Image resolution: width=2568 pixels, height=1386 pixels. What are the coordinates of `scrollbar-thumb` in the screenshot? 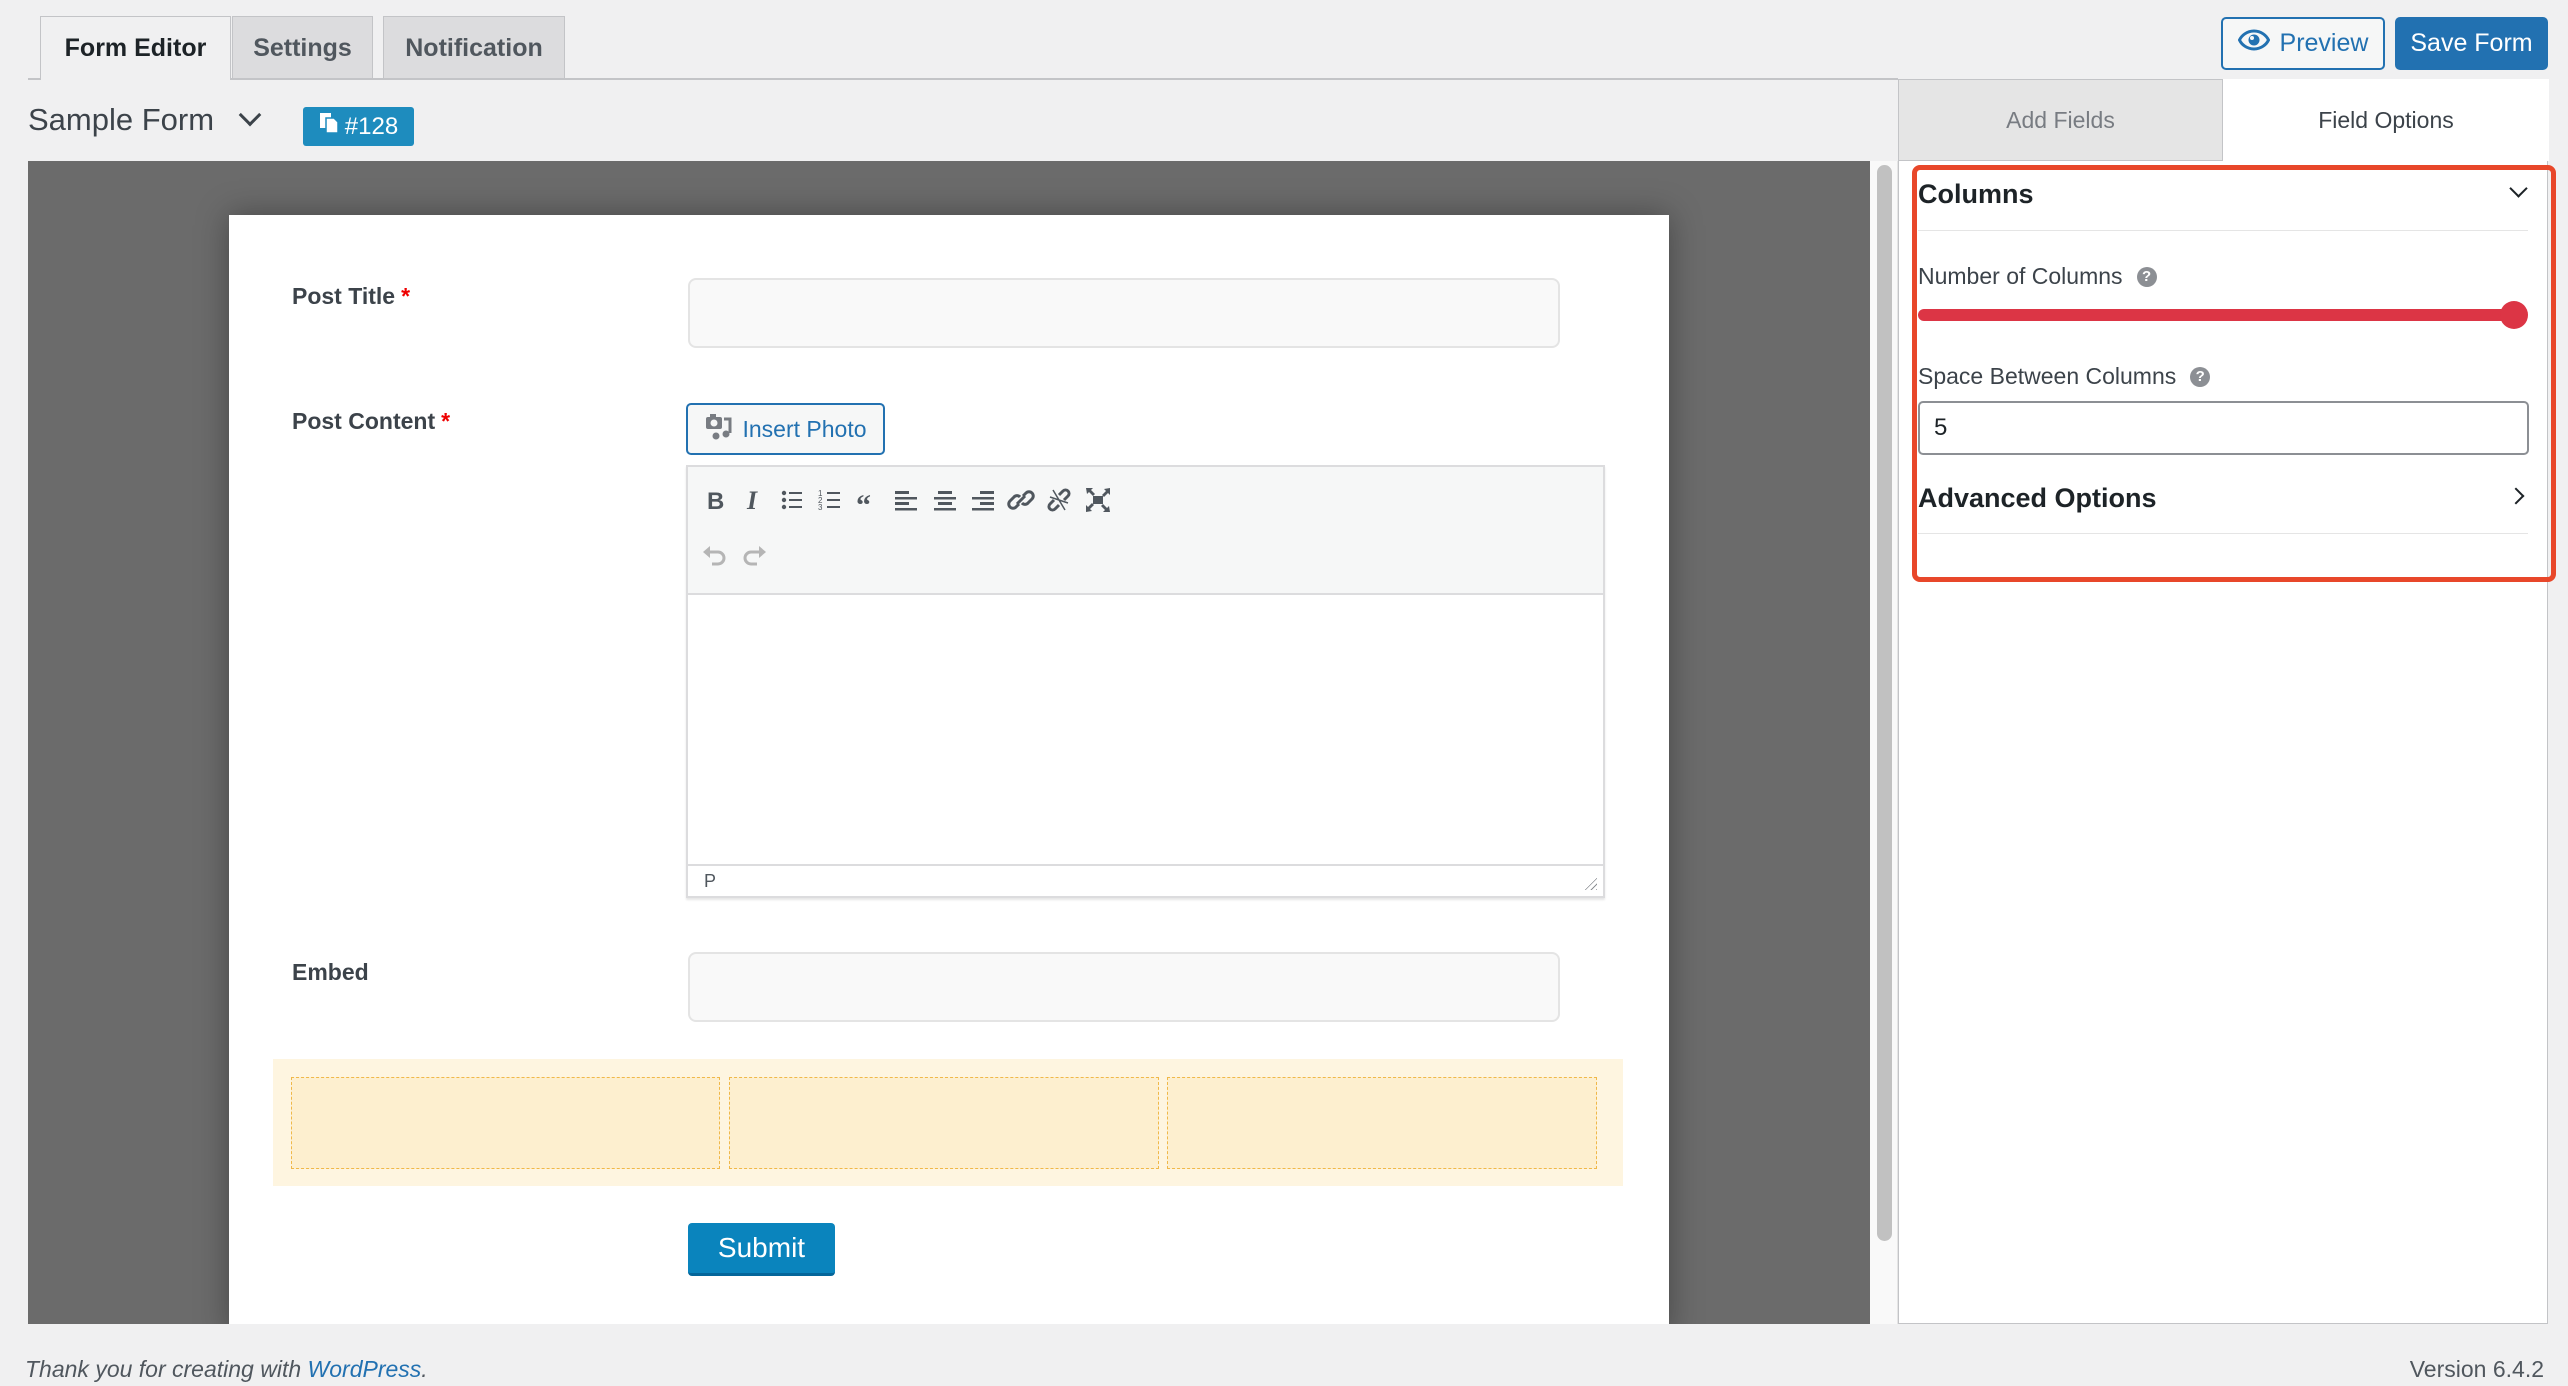 It's located at (1884, 703).